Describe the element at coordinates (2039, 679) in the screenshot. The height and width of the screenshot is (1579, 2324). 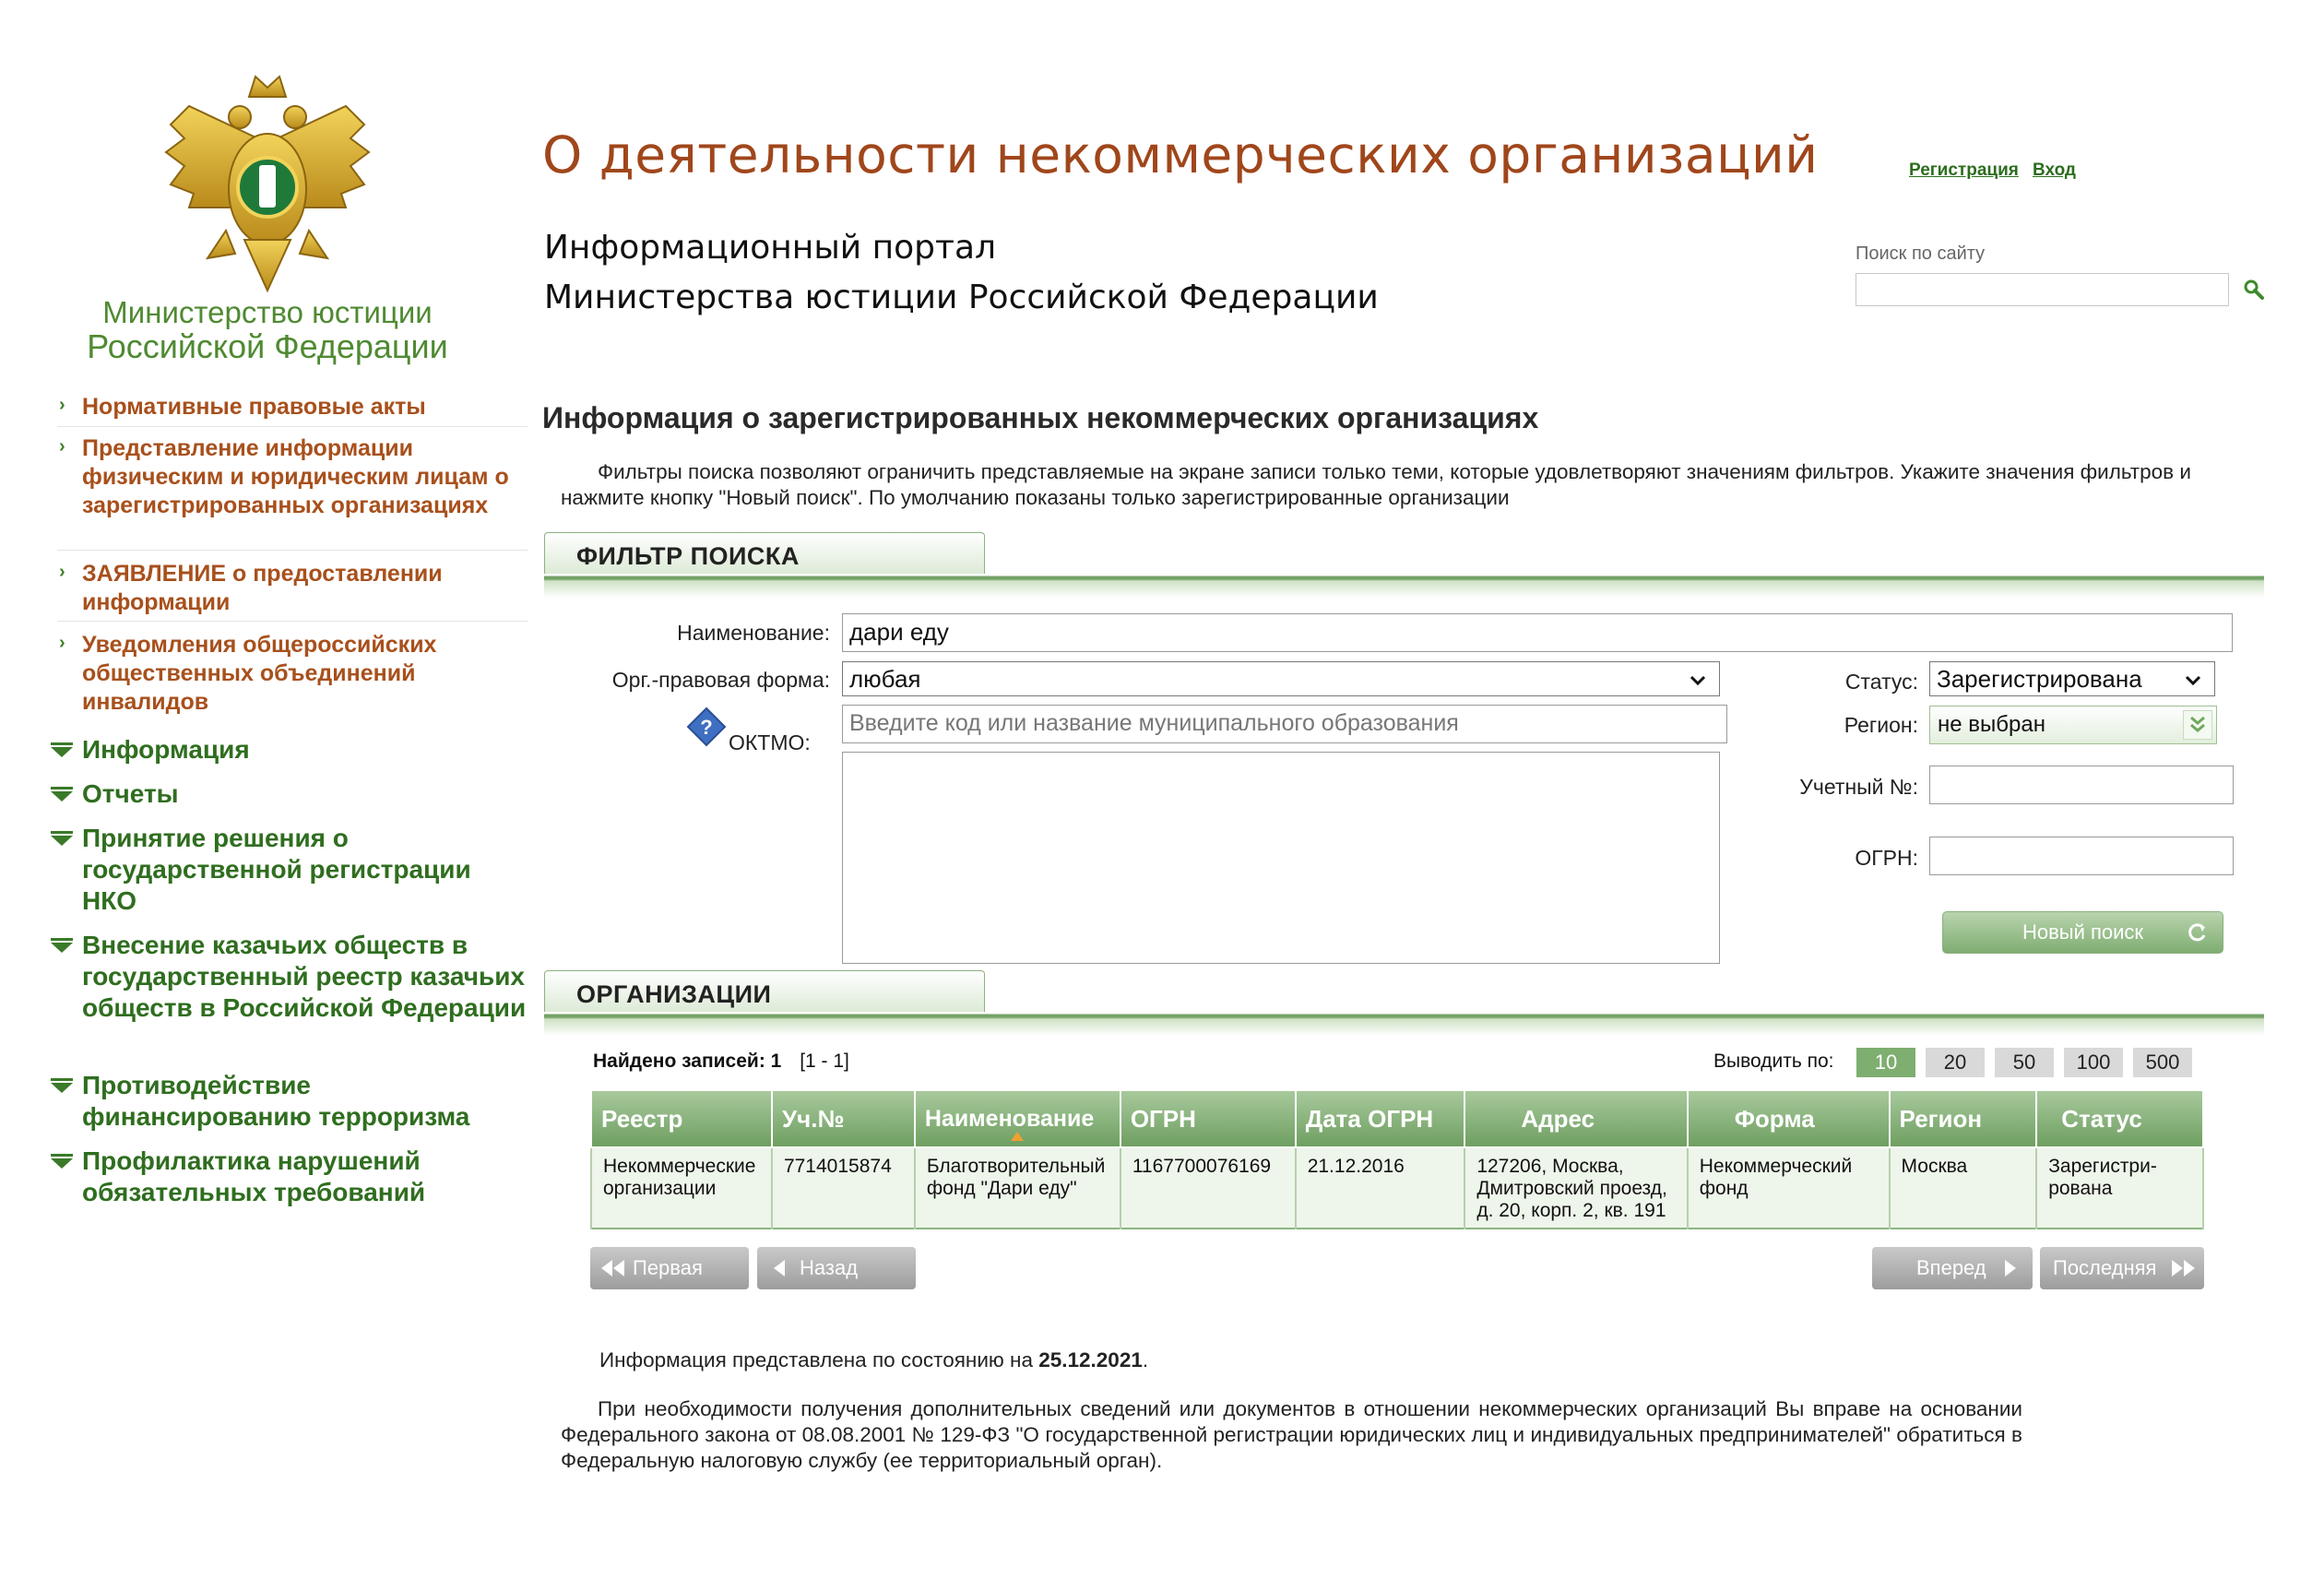
I see `status-value: Зарегистрирована` at that location.